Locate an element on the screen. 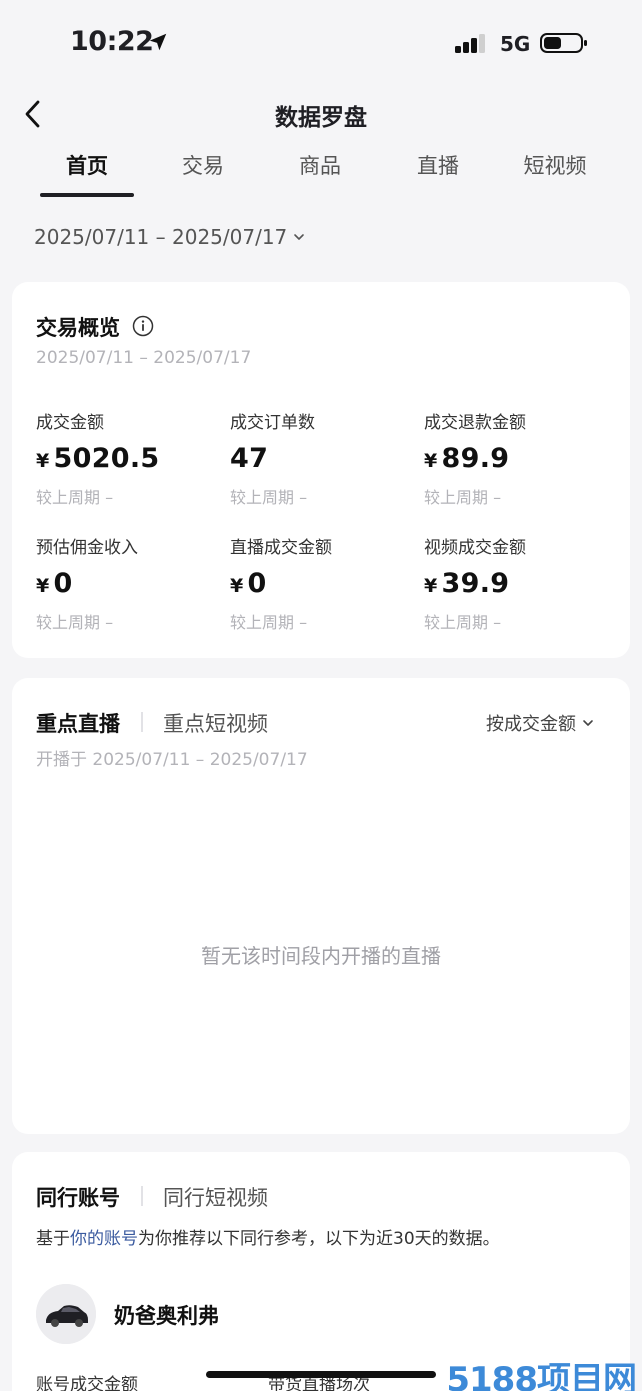 This screenshot has height=1391, width=642. watermark-text: 5188项目网 is located at coordinates (541, 1375).